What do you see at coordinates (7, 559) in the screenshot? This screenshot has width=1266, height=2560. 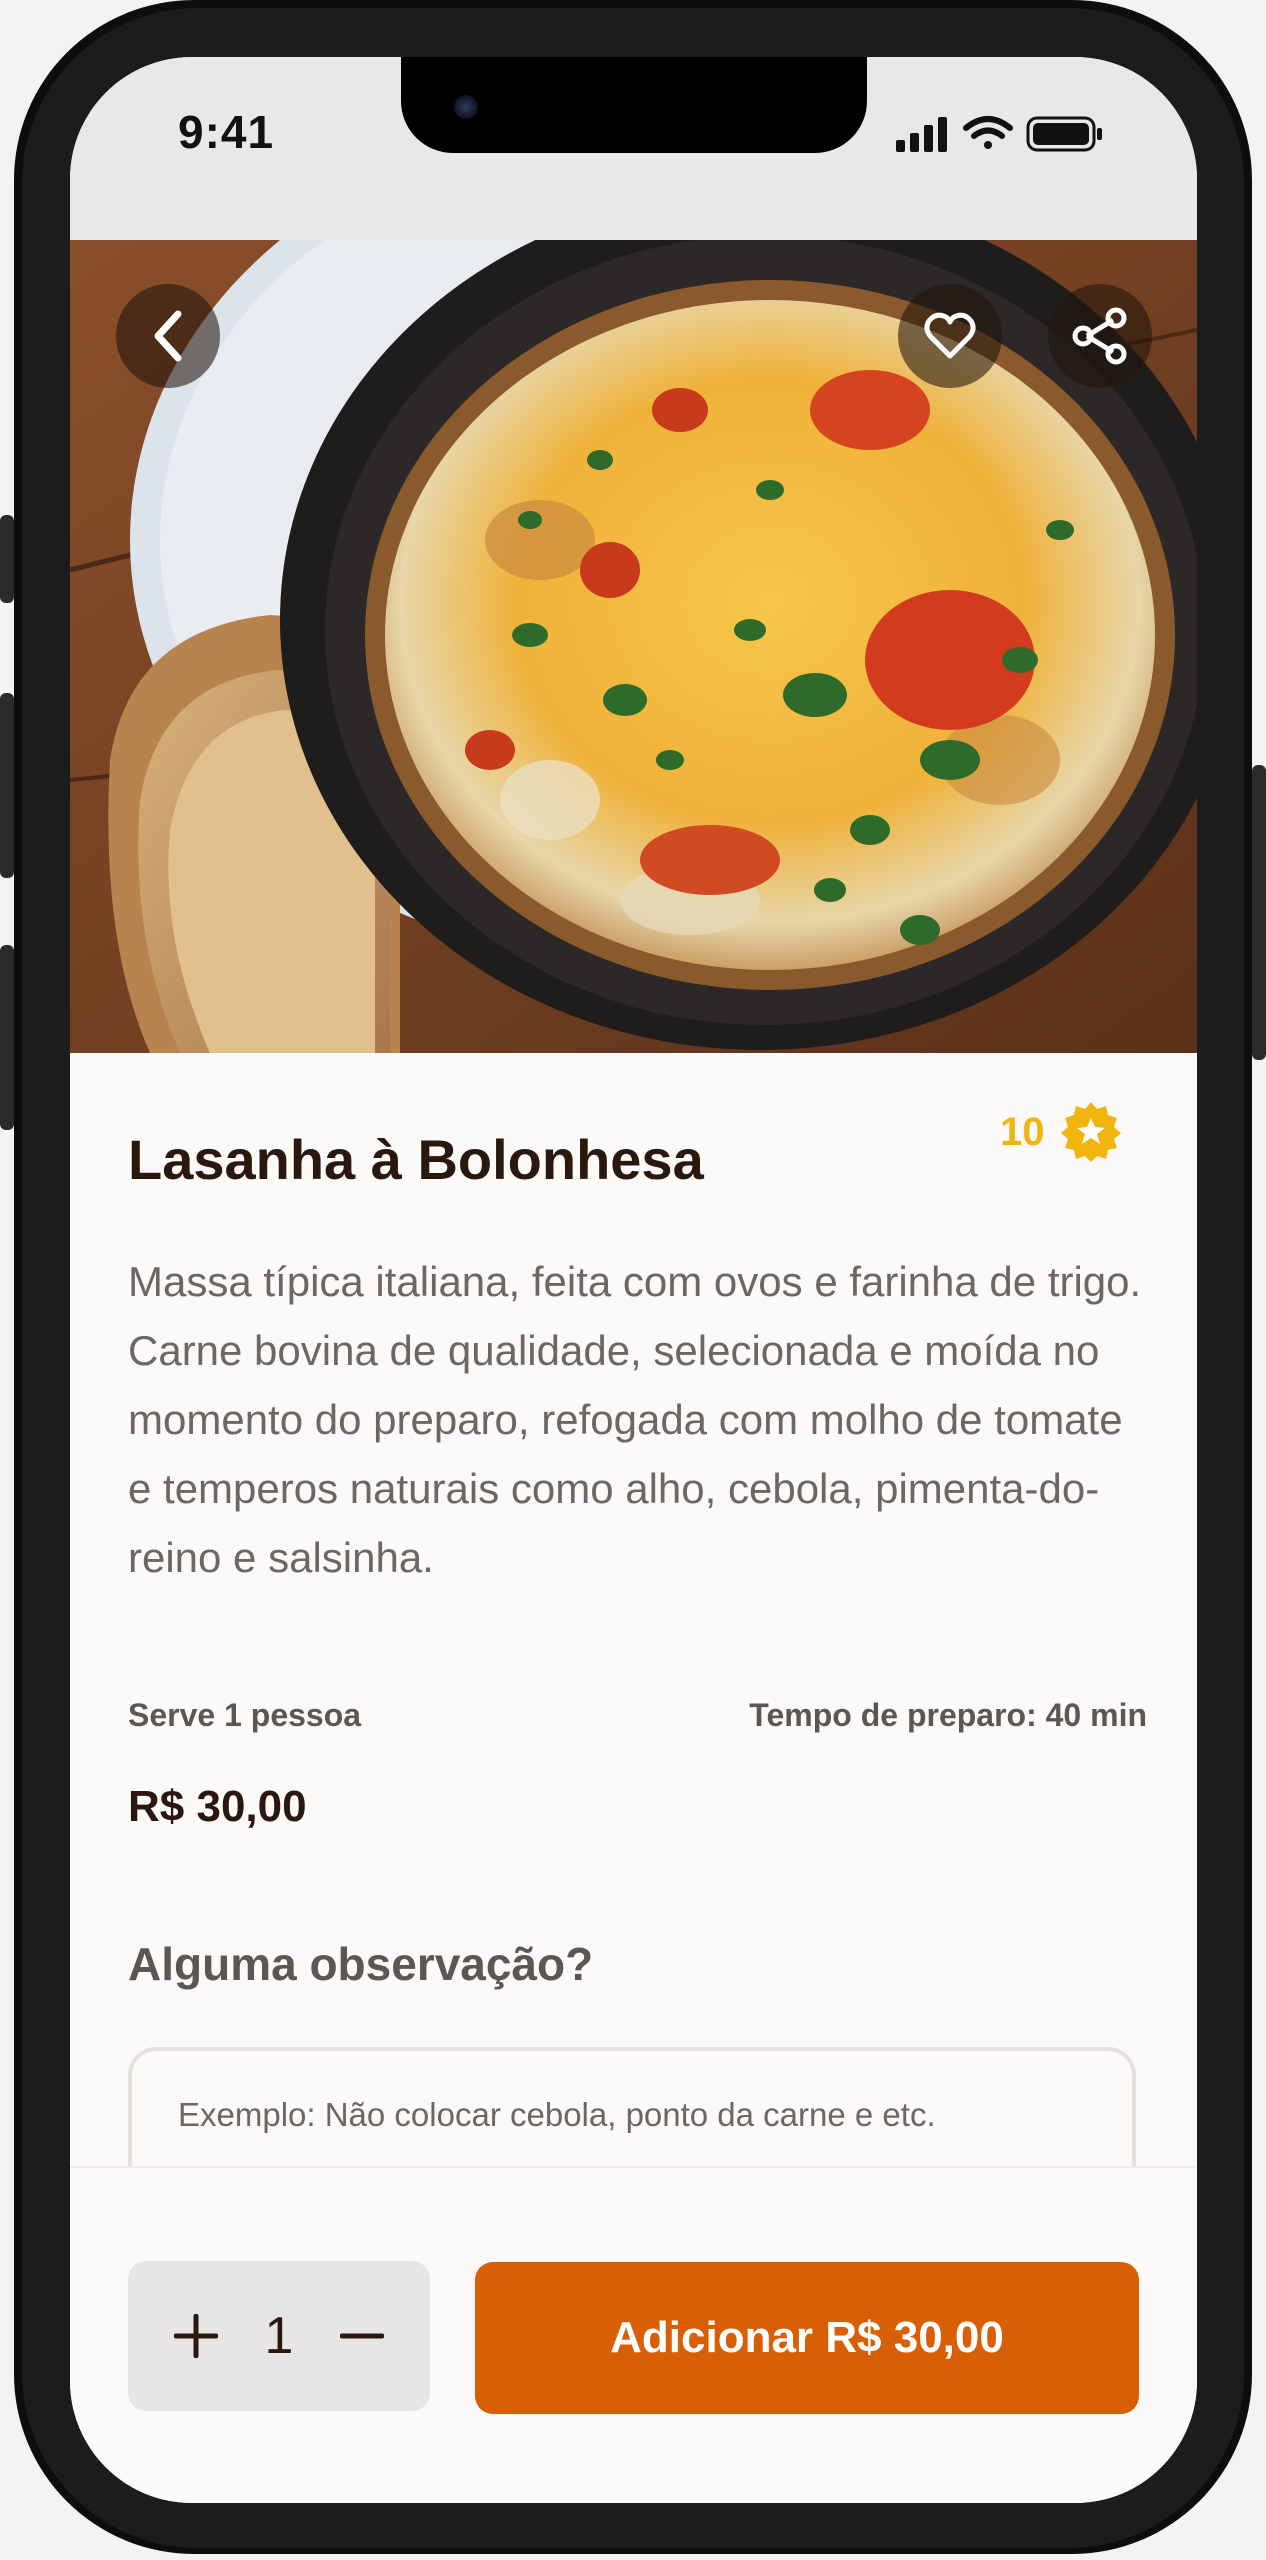 I see `mute-switch` at bounding box center [7, 559].